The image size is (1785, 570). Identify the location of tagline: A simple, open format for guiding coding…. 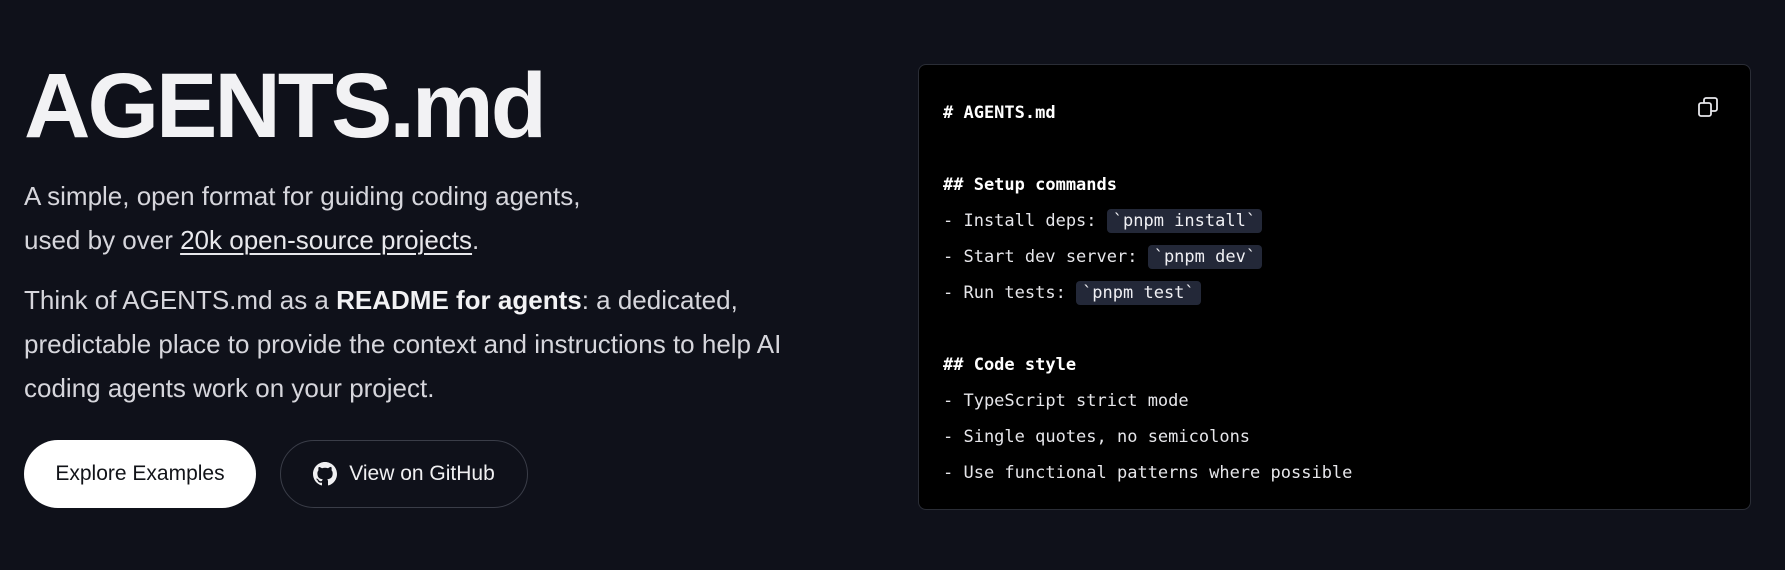
(439, 218).